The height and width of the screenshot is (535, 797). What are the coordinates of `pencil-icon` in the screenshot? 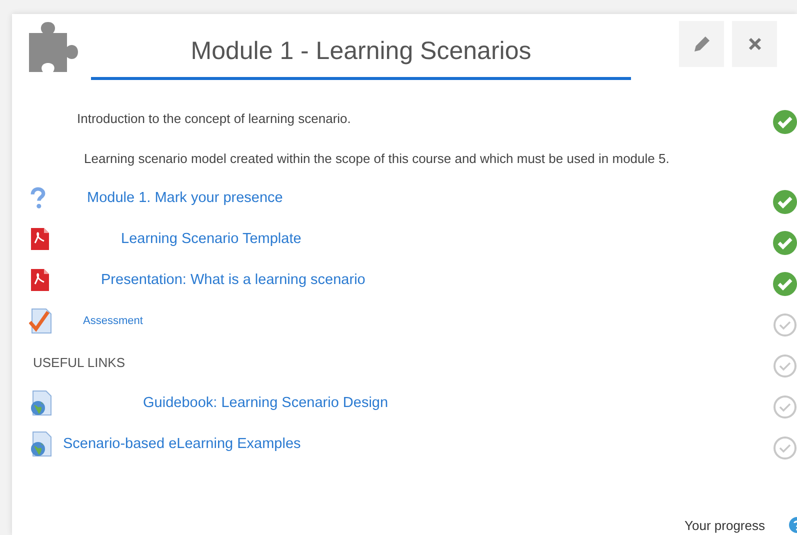 It's located at (701, 44).